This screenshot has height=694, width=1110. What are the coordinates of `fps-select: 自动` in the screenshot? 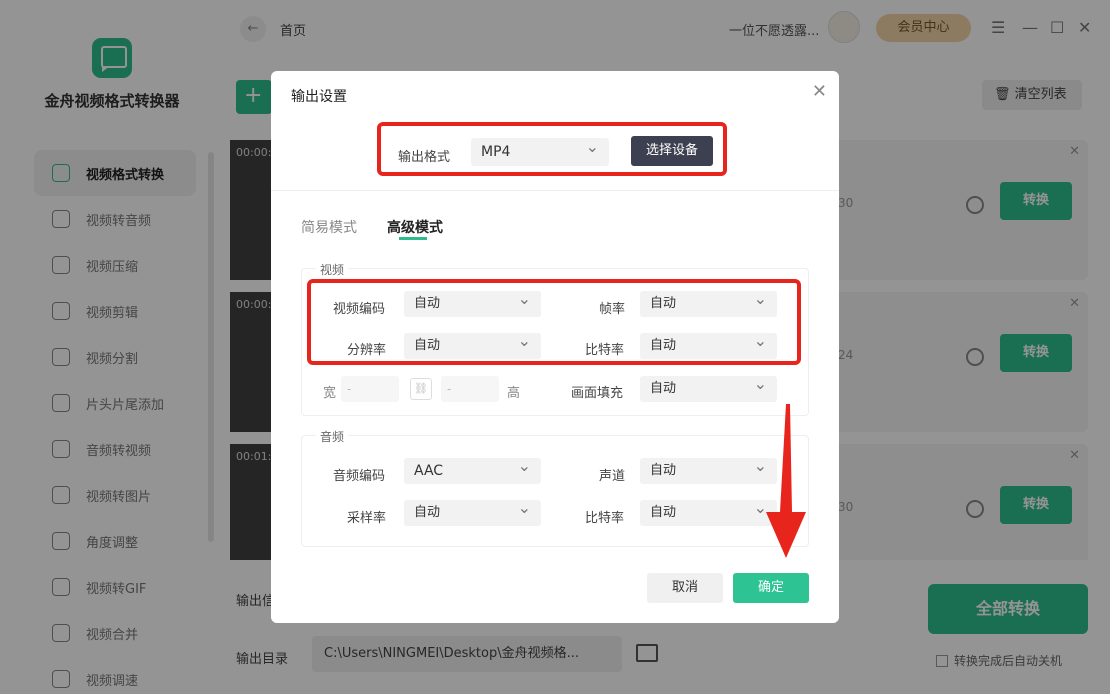 It's located at (708, 301).